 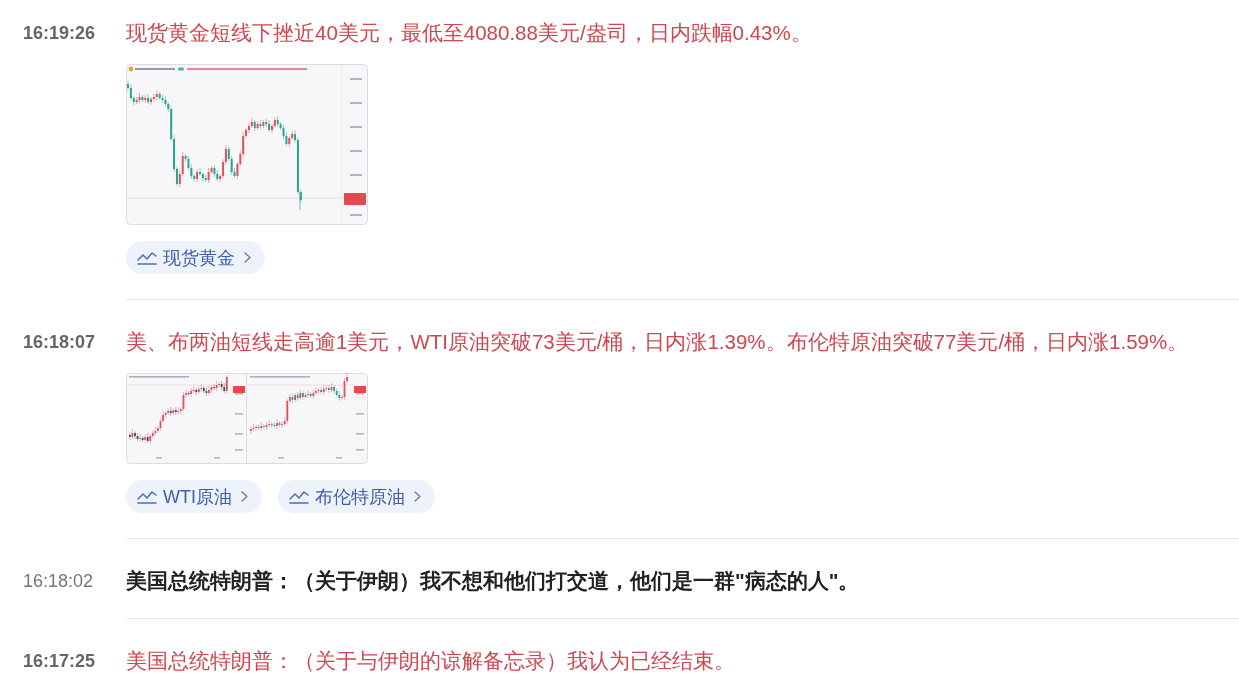 I want to click on news-headline: 现货黄金短线下挫近40美元，最低至4080.88美元/盎司，日内跌幅0.43%。, so click(x=469, y=33).